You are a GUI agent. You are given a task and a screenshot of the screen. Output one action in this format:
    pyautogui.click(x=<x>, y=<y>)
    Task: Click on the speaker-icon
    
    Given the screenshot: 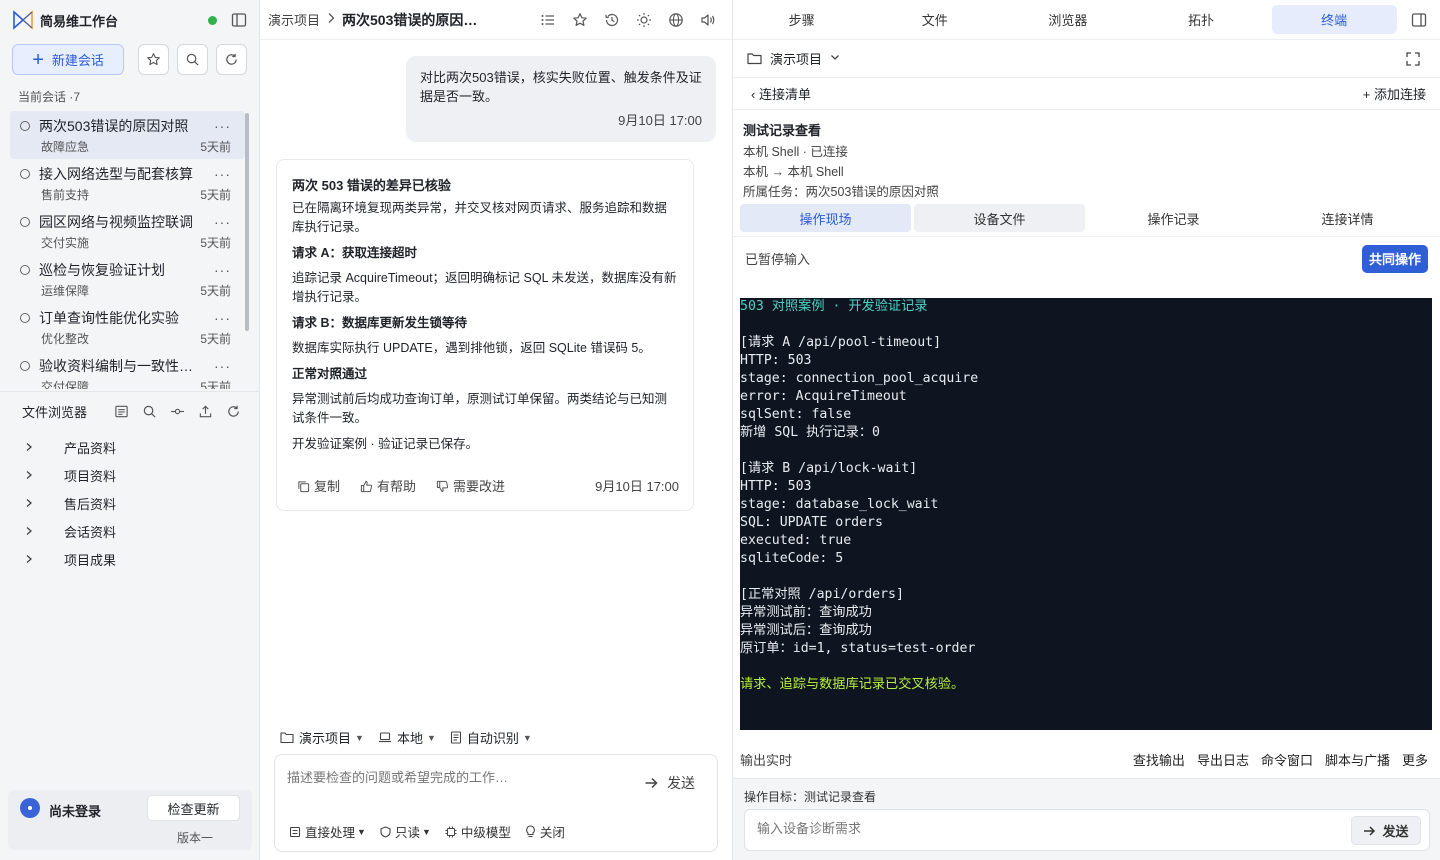 What is the action you would take?
    pyautogui.click(x=708, y=20)
    